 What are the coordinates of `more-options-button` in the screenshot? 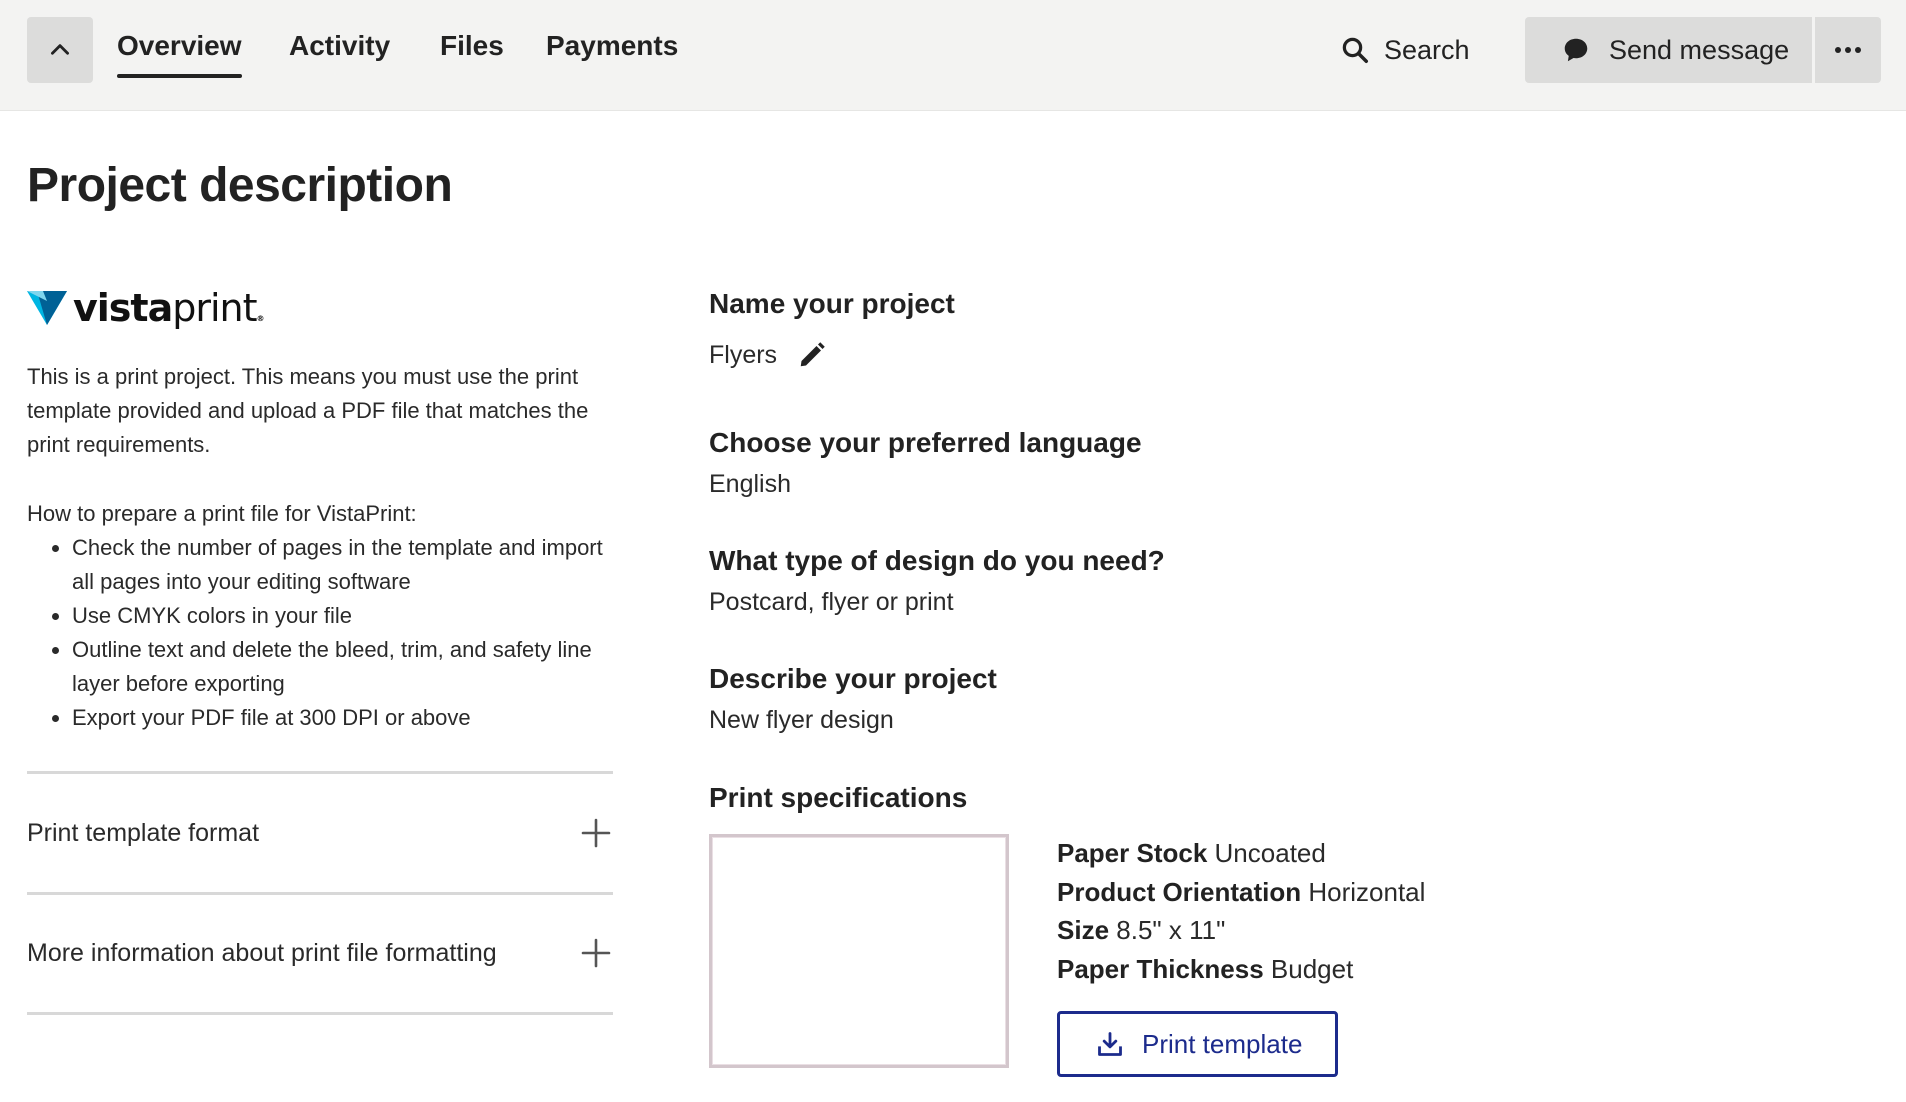 It's located at (1848, 50).